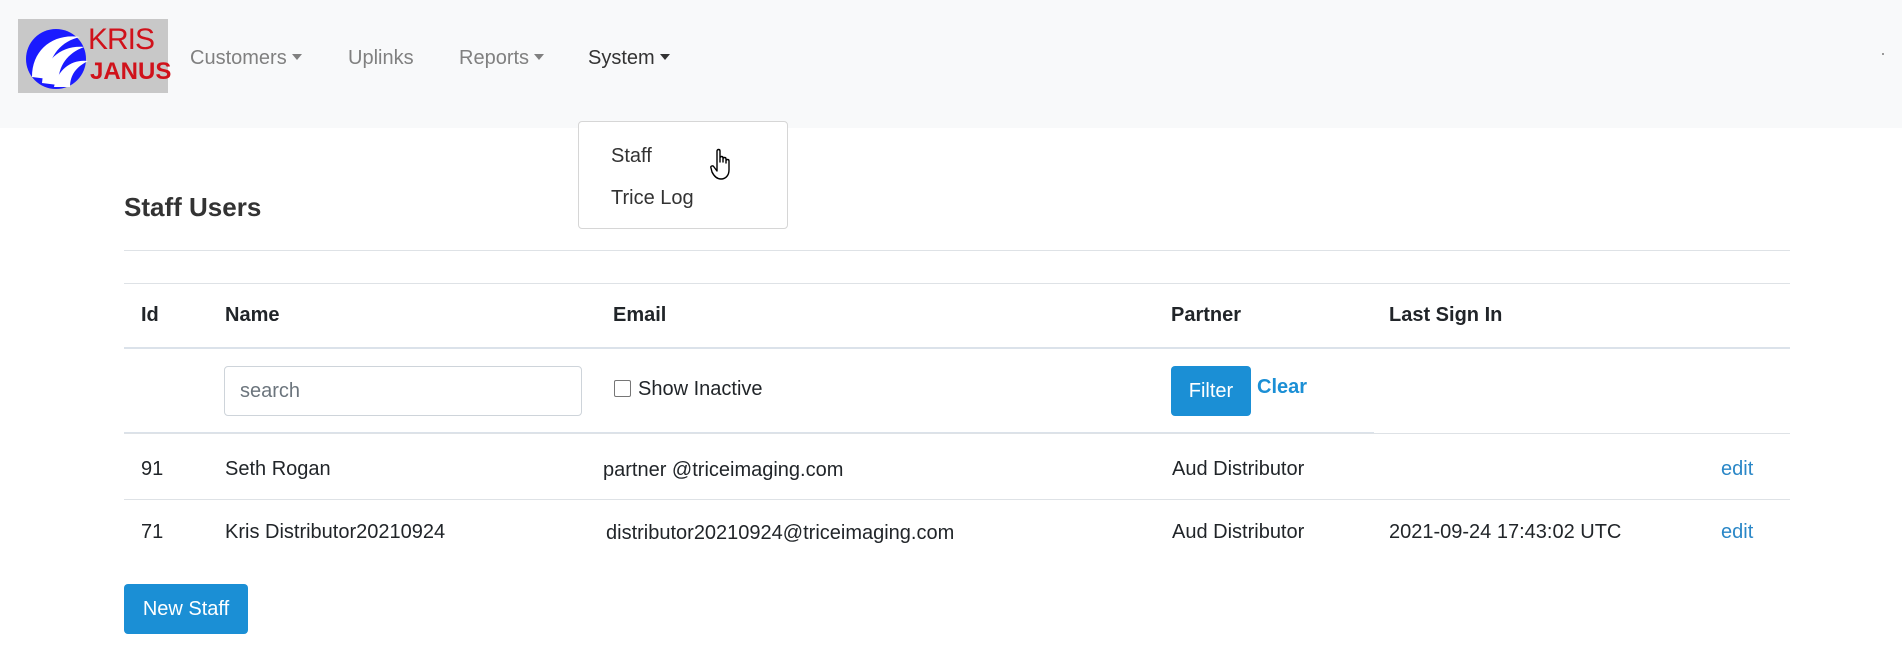 The image size is (1902, 652). I want to click on nav-customers: Customers, so click(246, 58).